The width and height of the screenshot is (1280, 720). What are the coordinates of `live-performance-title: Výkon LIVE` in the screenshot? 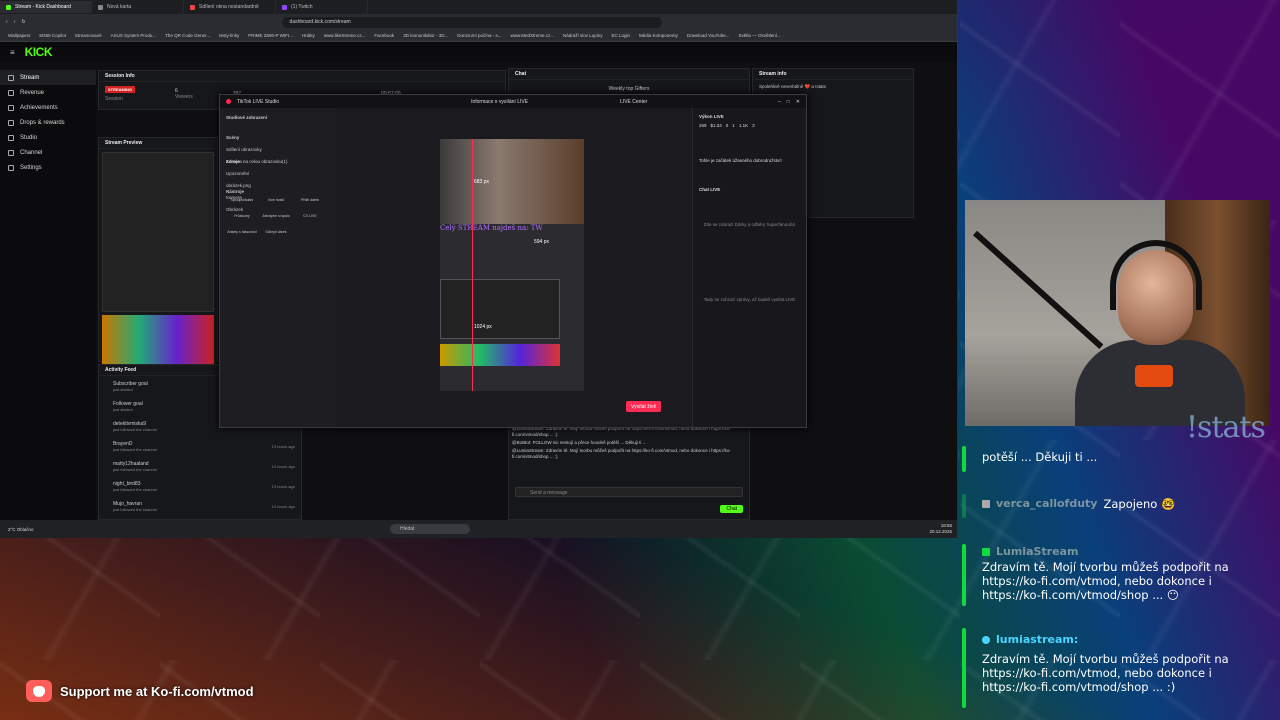 It's located at (711, 116).